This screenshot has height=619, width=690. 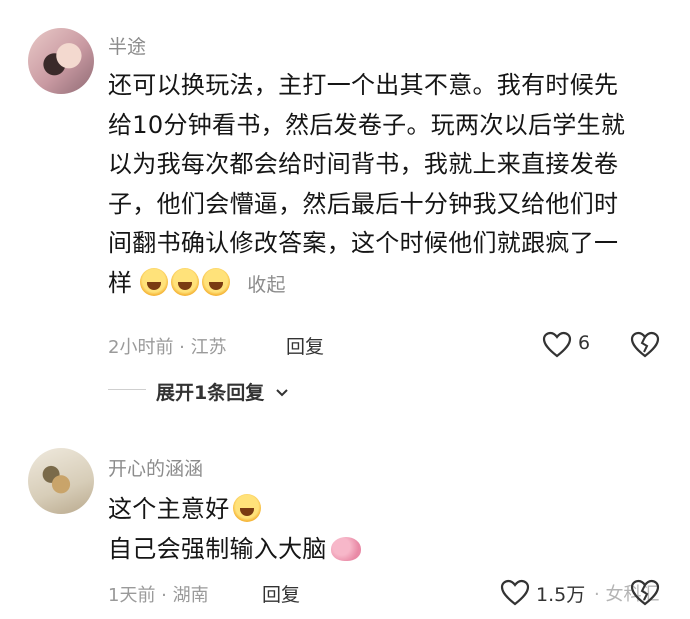 What do you see at coordinates (367, 124) in the screenshot?
I see `comment-line: 给10分钟看书，然后发卷子。玩两次以后学生就` at bounding box center [367, 124].